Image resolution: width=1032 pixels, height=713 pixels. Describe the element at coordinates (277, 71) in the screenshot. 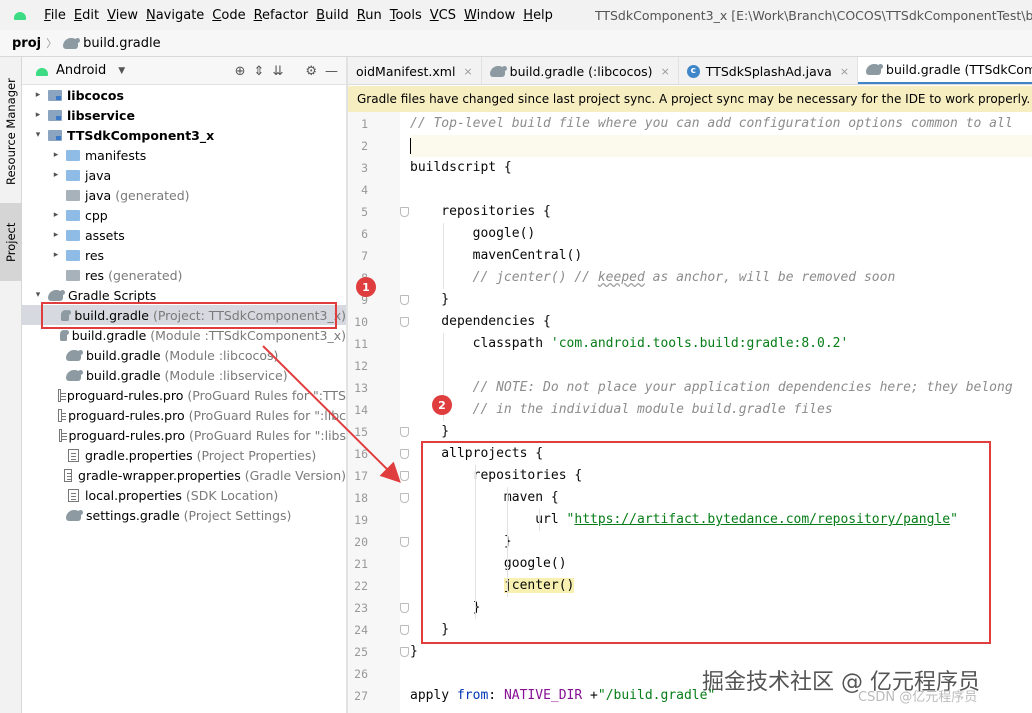

I see `expand-all-icon: ⇊` at that location.